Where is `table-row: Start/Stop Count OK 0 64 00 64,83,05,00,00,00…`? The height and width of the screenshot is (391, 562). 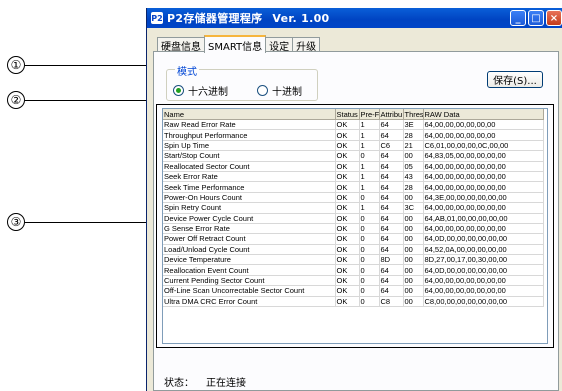 table-row: Start/Stop Count OK 0 64 00 64,83,05,00,00,00… is located at coordinates (353, 156).